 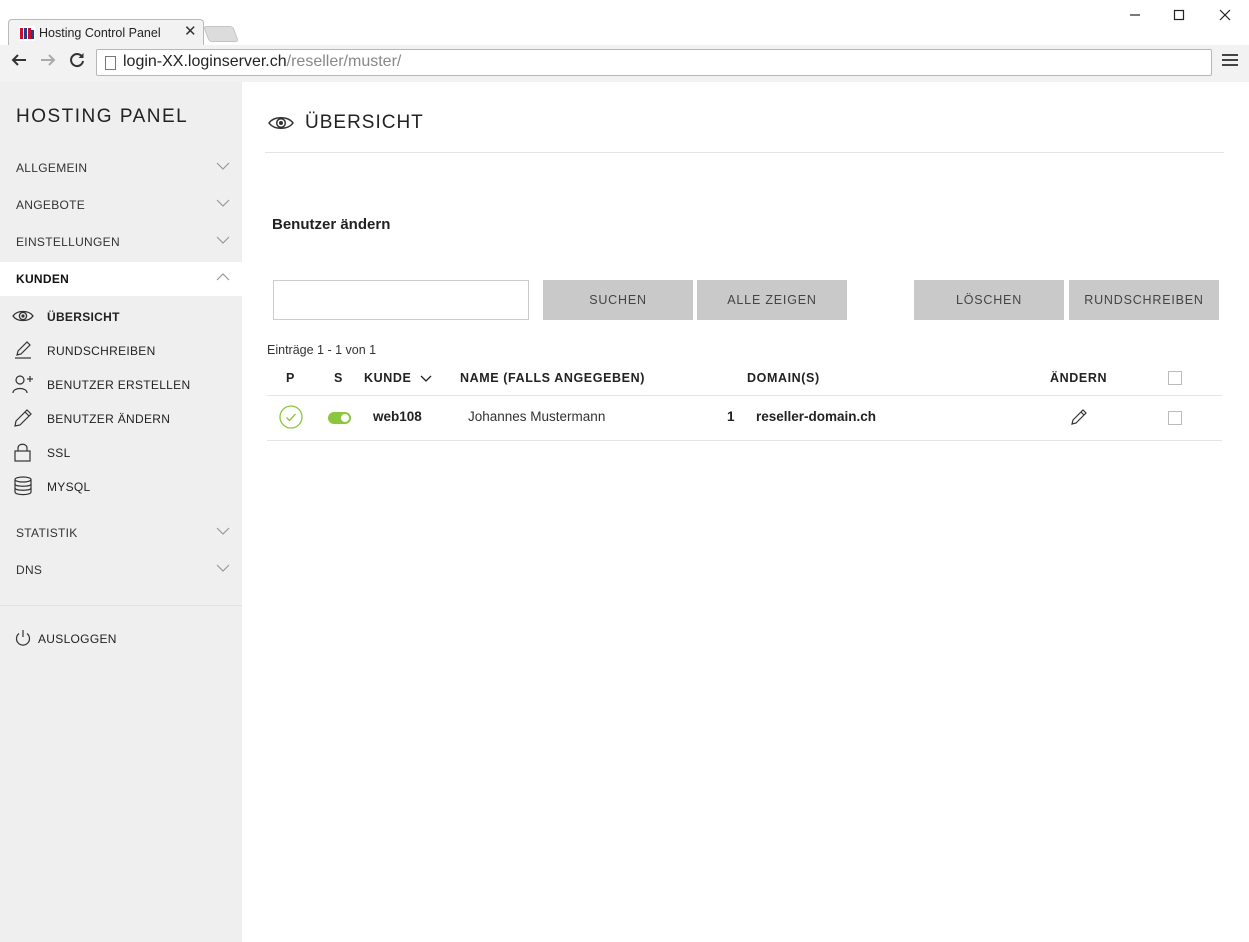 I want to click on forward-icon, so click(x=48, y=62).